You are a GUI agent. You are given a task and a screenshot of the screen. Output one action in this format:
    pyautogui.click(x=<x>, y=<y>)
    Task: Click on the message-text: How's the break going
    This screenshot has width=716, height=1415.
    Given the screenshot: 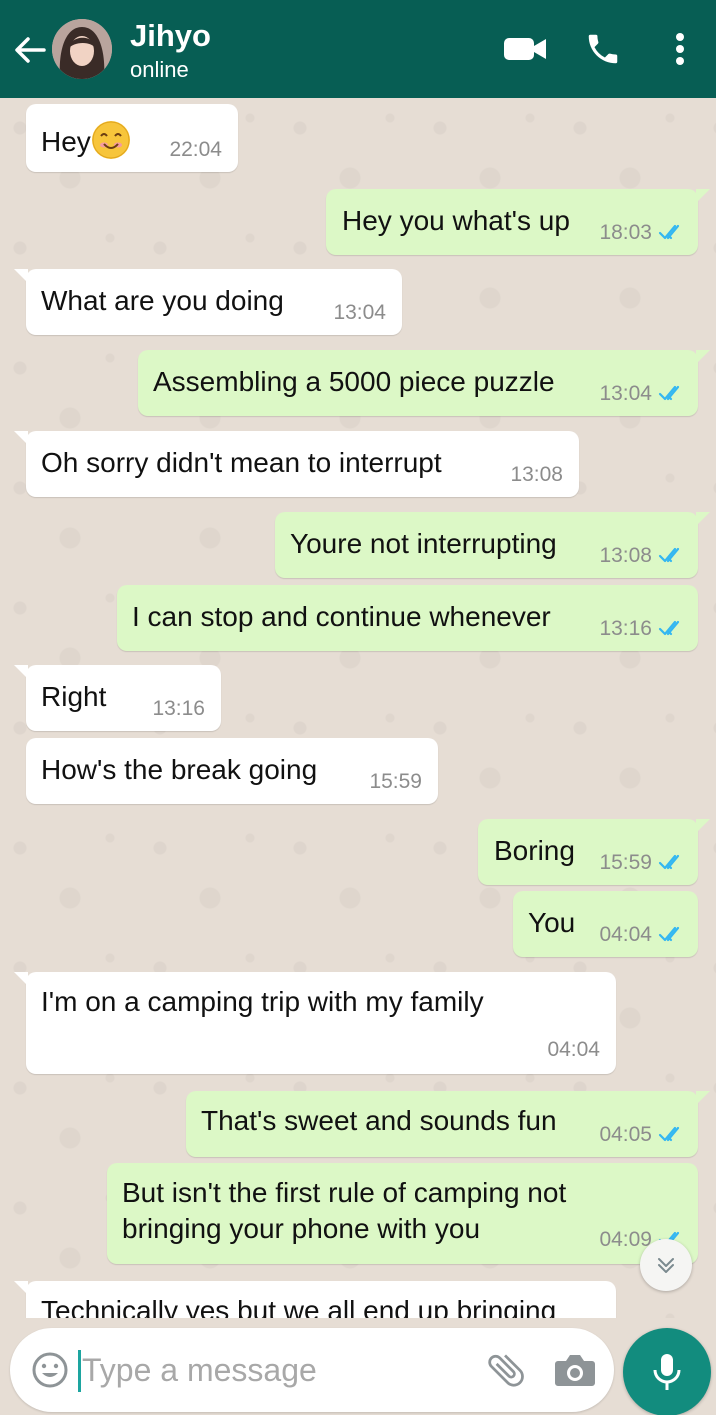 What is the action you would take?
    pyautogui.click(x=179, y=769)
    